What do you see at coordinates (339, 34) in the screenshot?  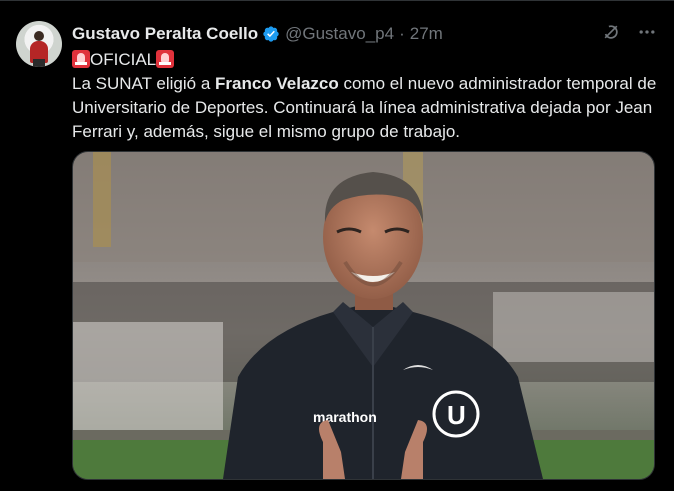 I see `author-handle: @Gustavo_p4` at bounding box center [339, 34].